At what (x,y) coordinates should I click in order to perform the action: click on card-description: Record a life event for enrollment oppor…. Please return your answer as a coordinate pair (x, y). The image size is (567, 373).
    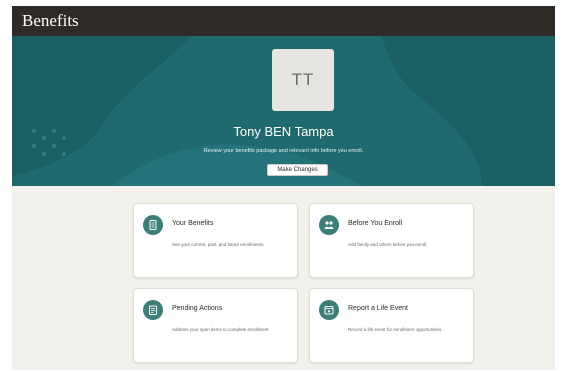
    Looking at the image, I should click on (395, 329).